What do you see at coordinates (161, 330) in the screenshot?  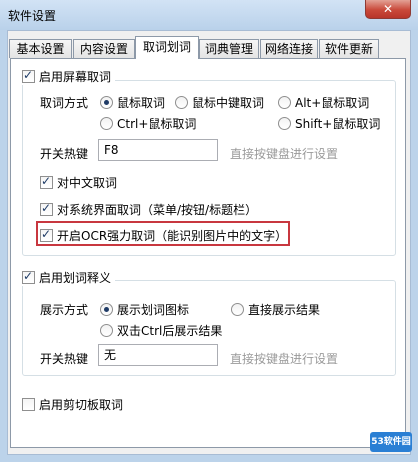 I see `radio-double-ctrl-show-result: 双击Ctrl后展示结果` at bounding box center [161, 330].